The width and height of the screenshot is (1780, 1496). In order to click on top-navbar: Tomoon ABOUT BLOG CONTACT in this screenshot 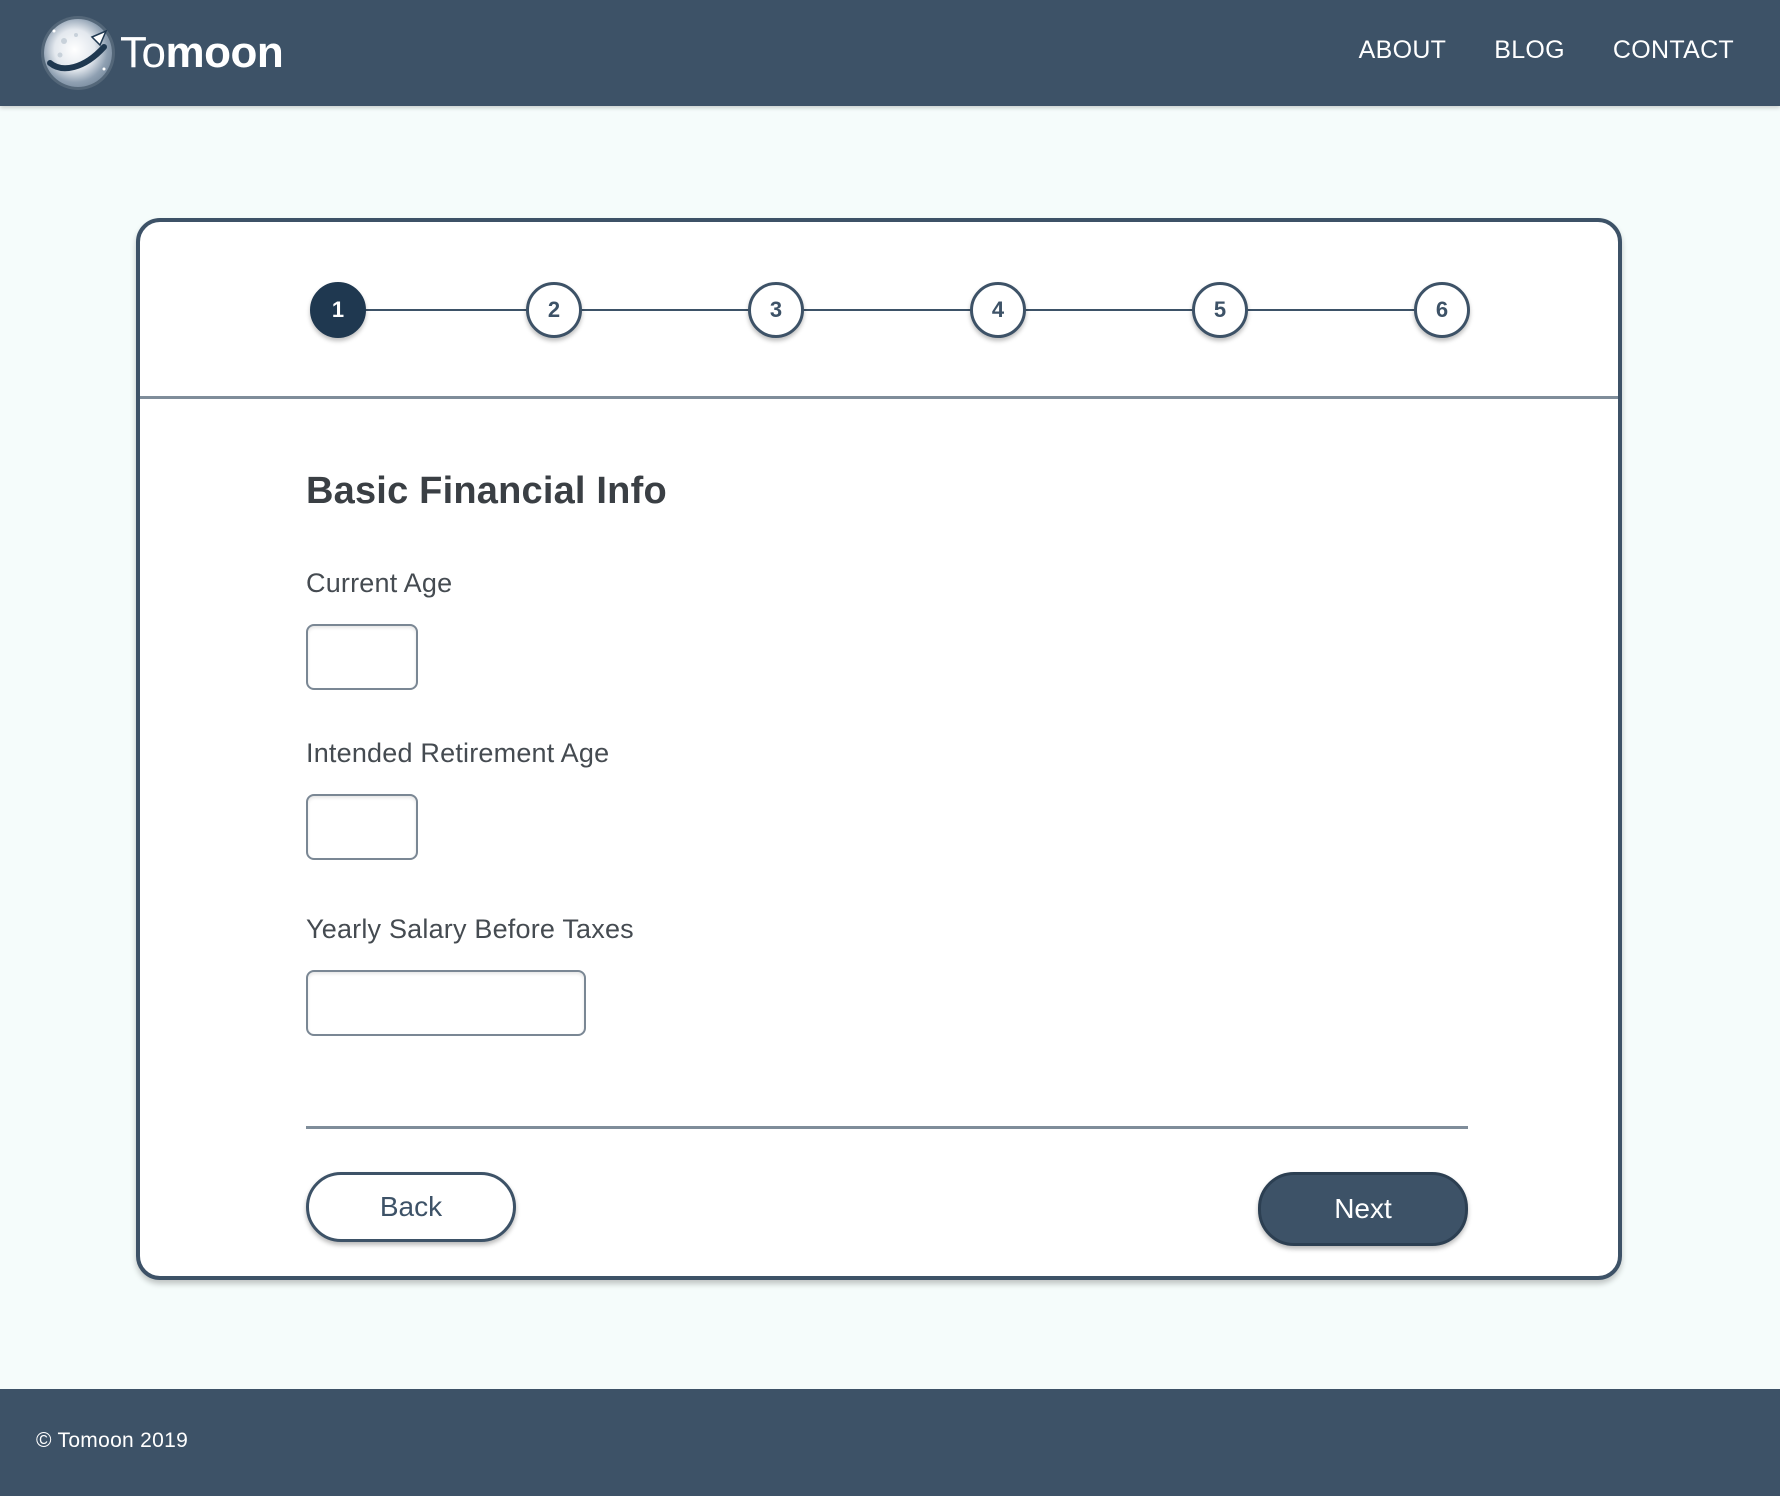, I will do `click(890, 53)`.